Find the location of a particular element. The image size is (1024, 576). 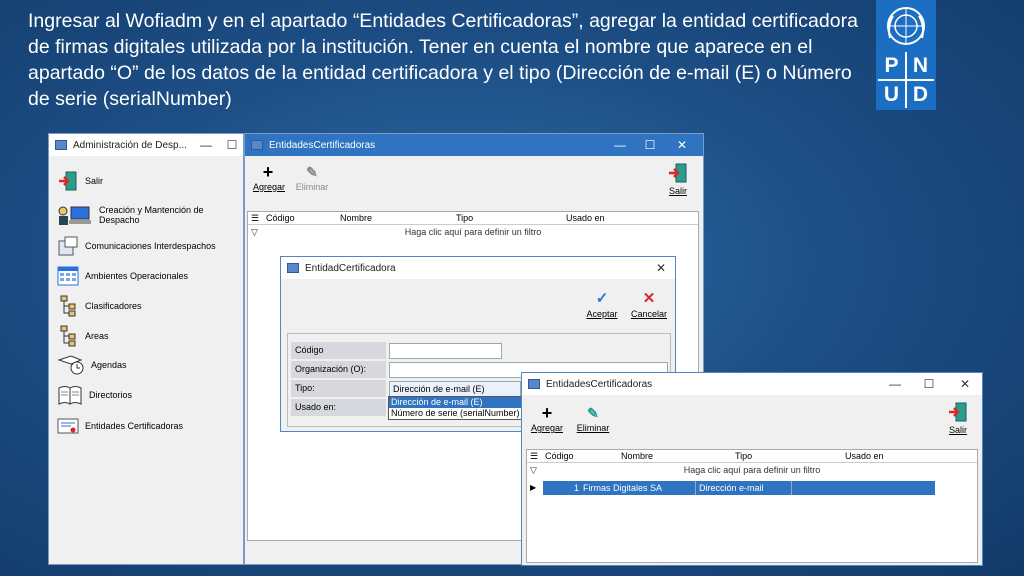

ent2-agregar-button: + Agregar is located at coordinates (547, 418).